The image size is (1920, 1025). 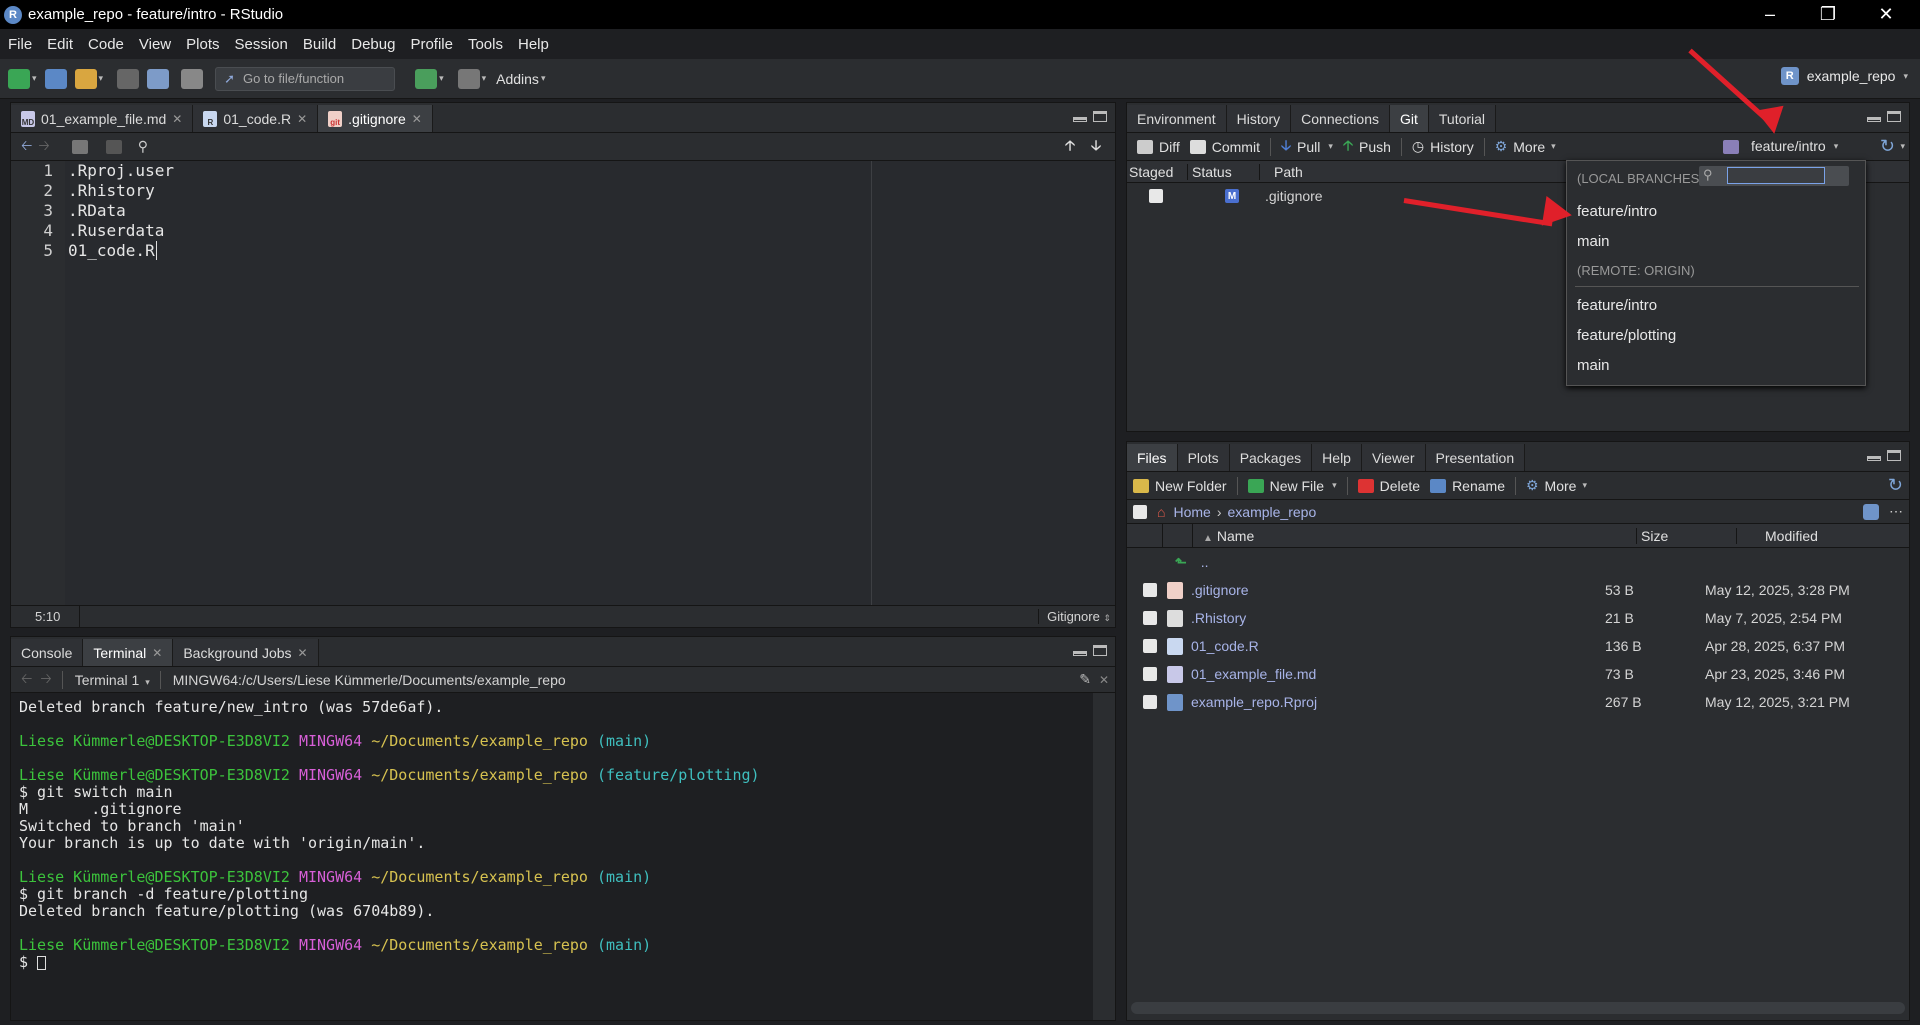 I want to click on branch-item-remote-feature-intro: feature/intro, so click(x=1617, y=305).